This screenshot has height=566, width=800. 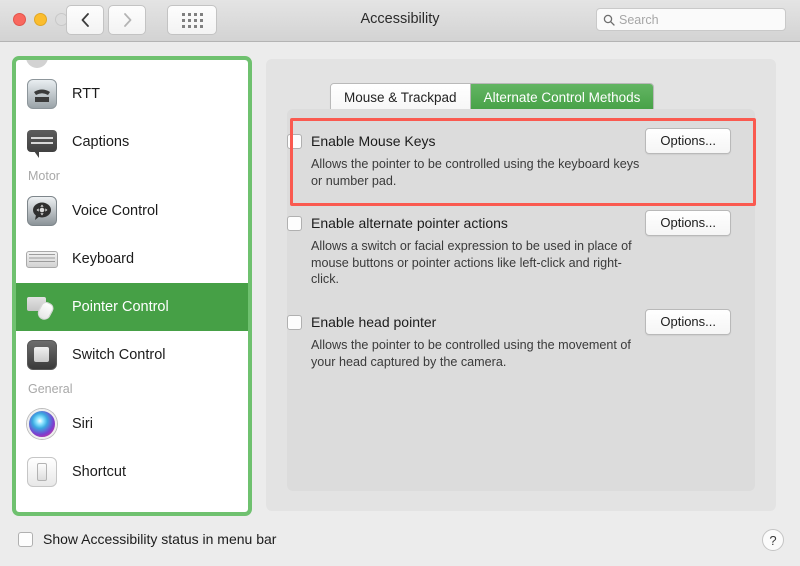 I want to click on window-titlebar: Accessibility, so click(x=400, y=21).